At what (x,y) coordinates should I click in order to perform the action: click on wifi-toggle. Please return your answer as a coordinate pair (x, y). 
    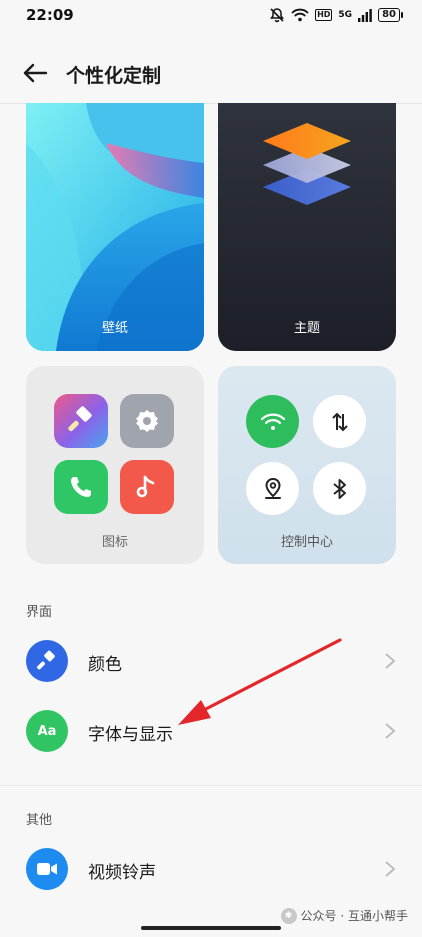
    Looking at the image, I should click on (272, 421).